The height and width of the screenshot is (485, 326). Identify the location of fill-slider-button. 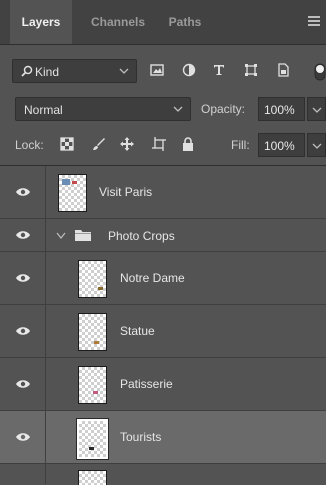
(316, 145).